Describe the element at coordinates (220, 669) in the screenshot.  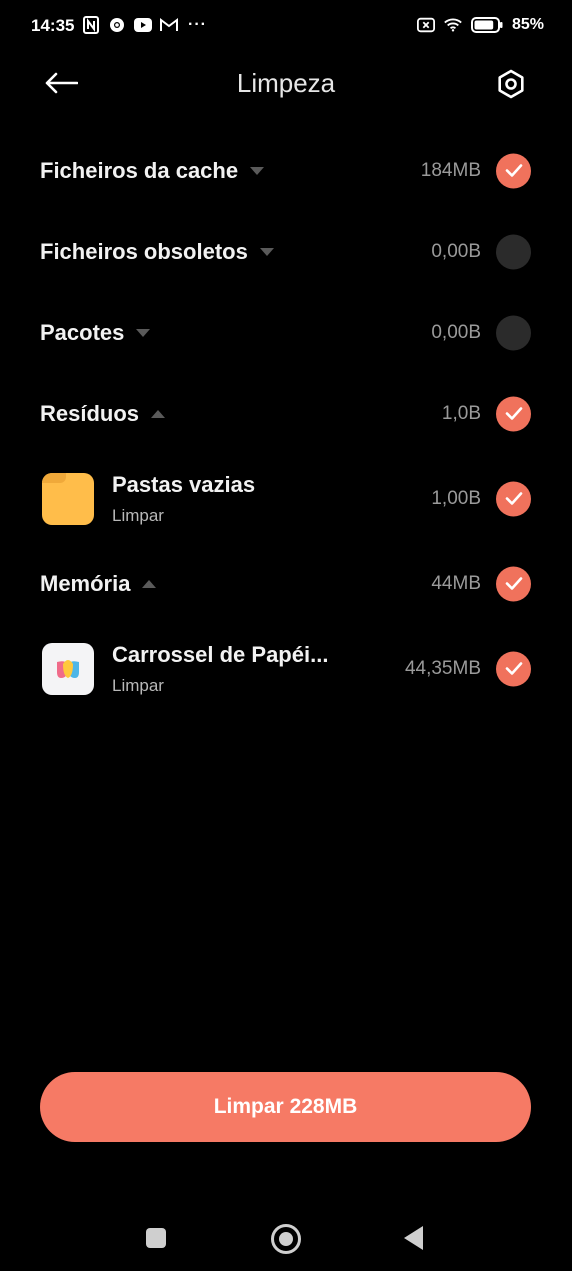
I see `item-text: Carrossel de Papéi... Limpar` at that location.